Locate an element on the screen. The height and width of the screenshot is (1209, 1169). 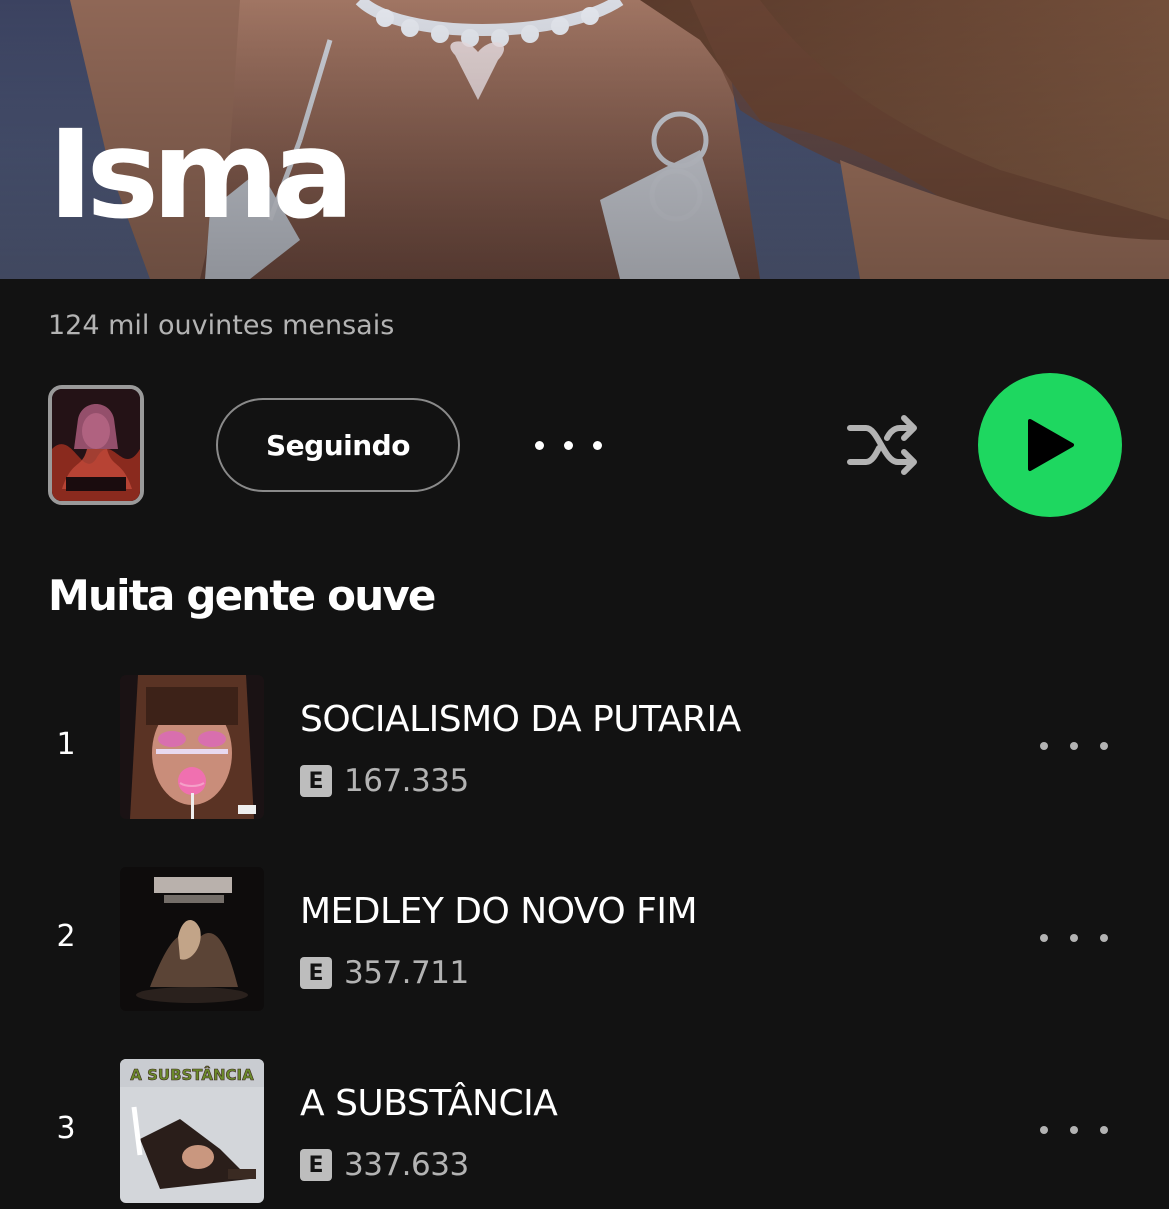
more-options-button is located at coordinates (568, 445).